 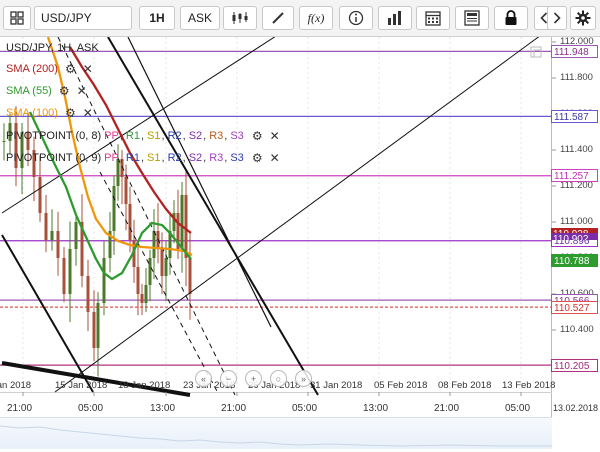 What do you see at coordinates (401, 385) in the screenshot?
I see `x-date-label: 05 Feb 2018` at bounding box center [401, 385].